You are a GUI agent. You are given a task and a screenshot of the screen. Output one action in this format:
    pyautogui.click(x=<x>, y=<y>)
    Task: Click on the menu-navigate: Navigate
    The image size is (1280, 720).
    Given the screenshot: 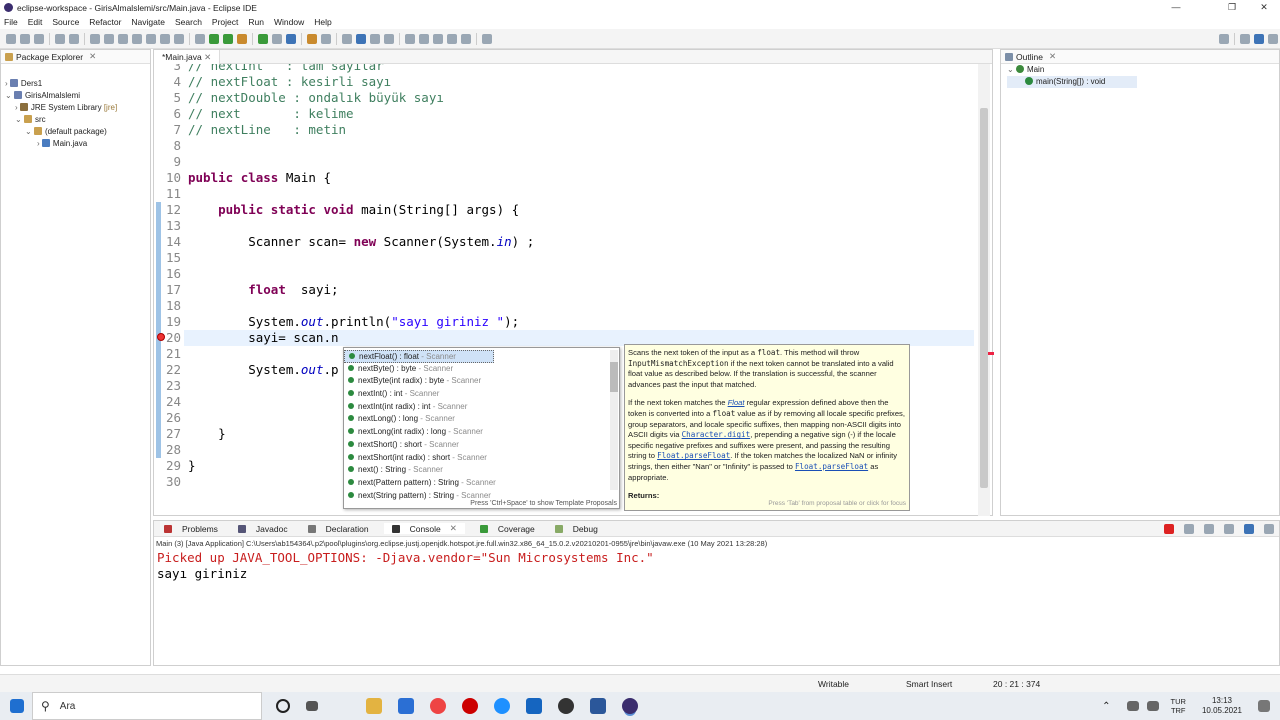 What is the action you would take?
    pyautogui.click(x=148, y=22)
    